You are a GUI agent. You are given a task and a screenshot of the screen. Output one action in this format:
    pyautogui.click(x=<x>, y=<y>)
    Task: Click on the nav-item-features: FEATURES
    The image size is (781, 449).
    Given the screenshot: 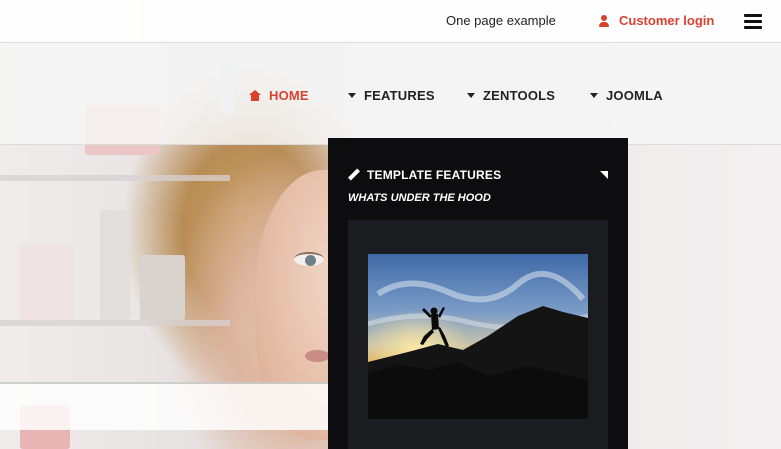 What is the action you would take?
    pyautogui.click(x=391, y=95)
    